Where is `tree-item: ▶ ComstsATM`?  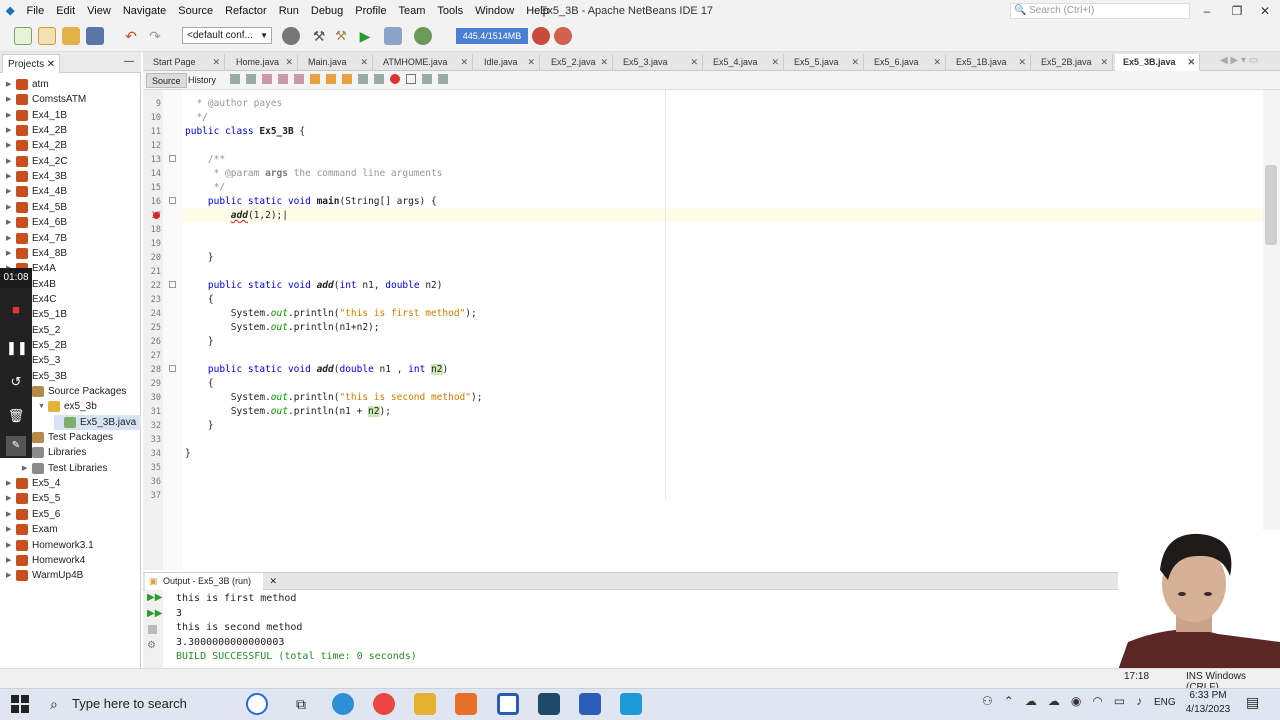 tree-item: ▶ ComstsATM is located at coordinates (46, 99).